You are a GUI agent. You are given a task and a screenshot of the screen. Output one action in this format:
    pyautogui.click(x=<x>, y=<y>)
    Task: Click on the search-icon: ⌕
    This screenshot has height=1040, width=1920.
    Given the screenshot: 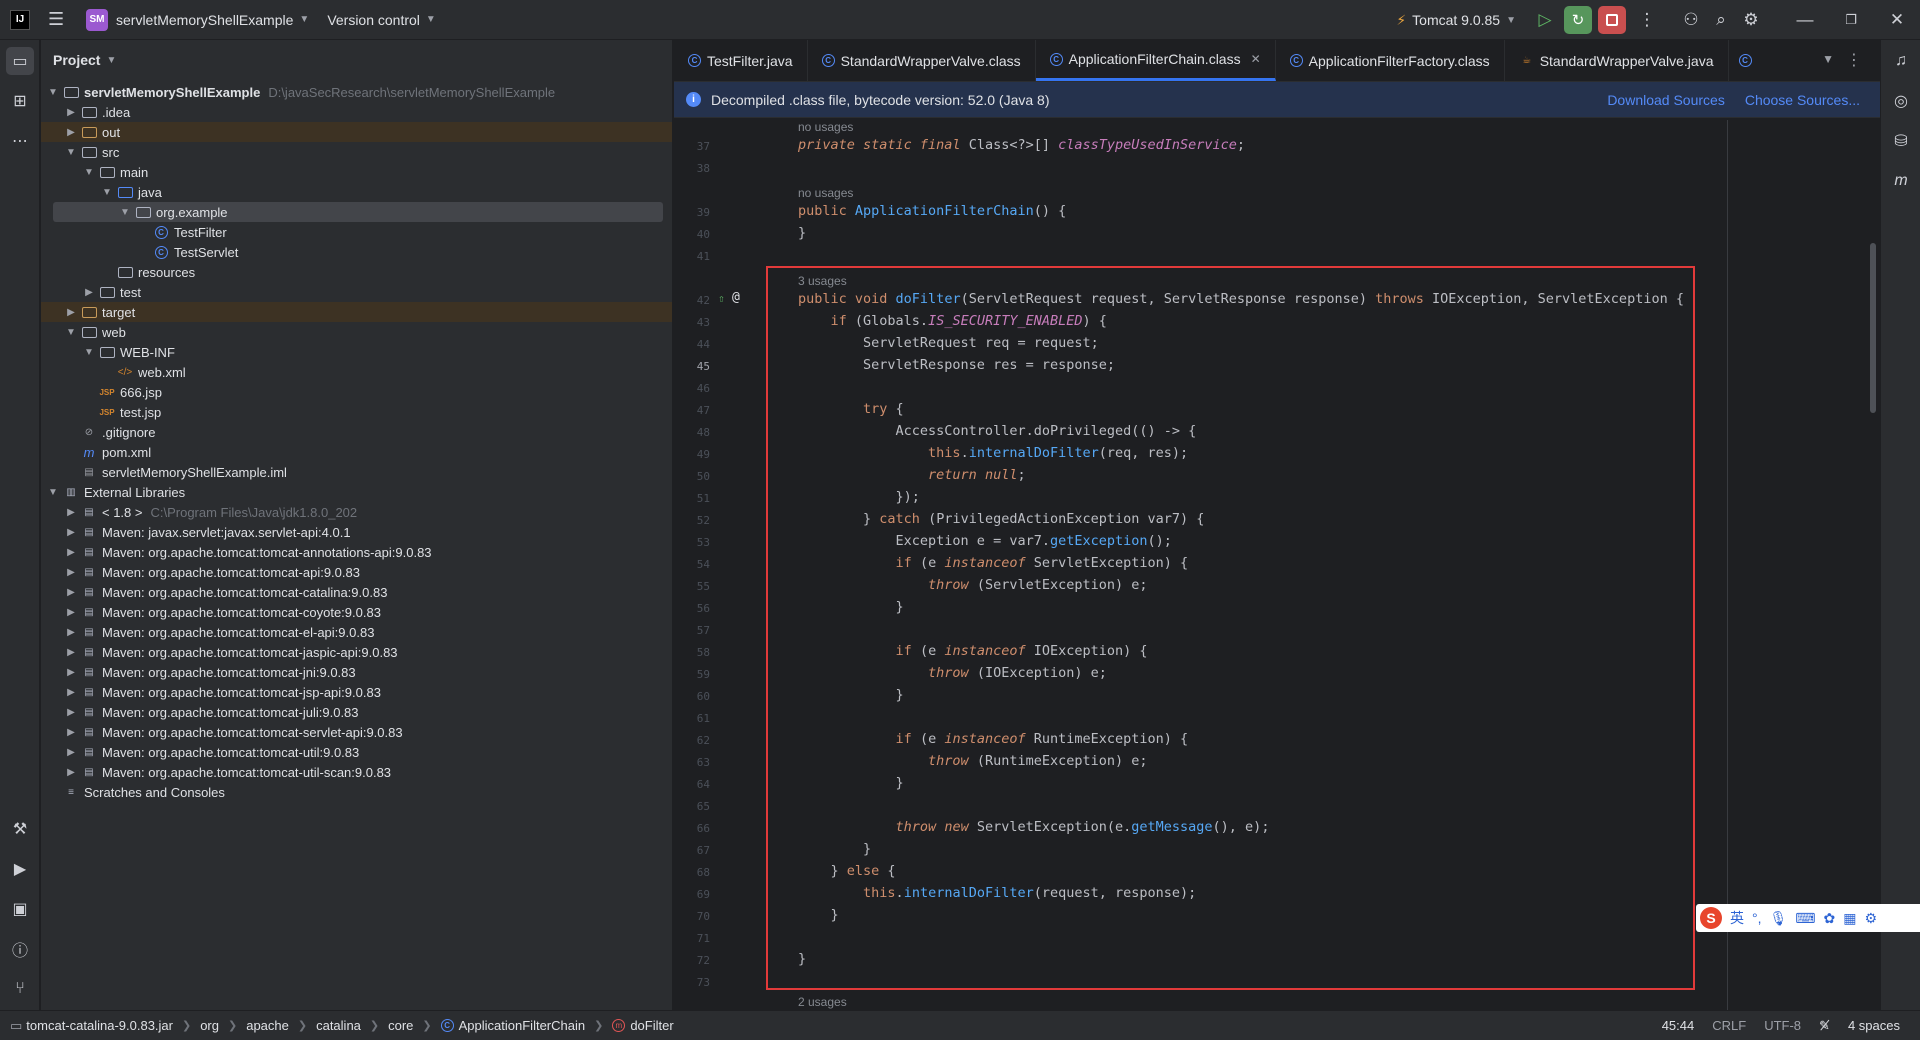 What is the action you would take?
    pyautogui.click(x=1721, y=20)
    